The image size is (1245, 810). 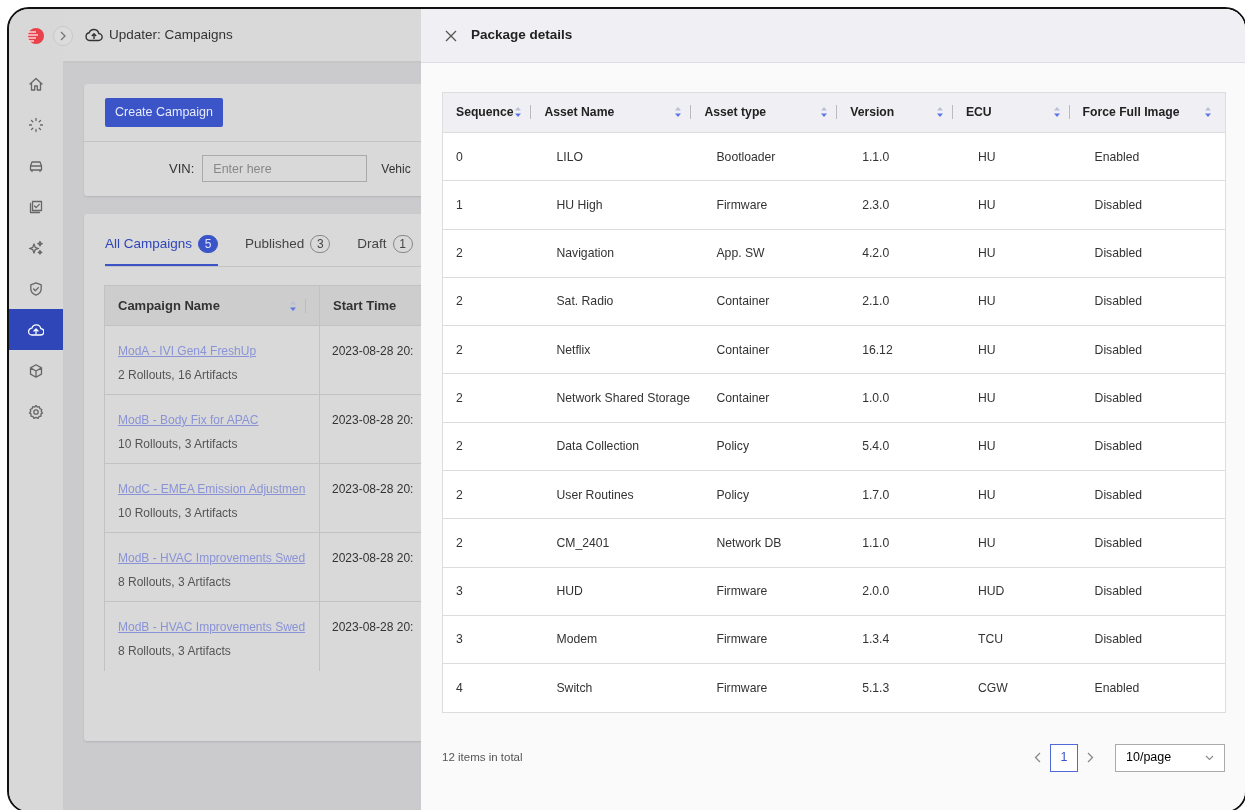 I want to click on total-count: 12 items in total, so click(x=482, y=757).